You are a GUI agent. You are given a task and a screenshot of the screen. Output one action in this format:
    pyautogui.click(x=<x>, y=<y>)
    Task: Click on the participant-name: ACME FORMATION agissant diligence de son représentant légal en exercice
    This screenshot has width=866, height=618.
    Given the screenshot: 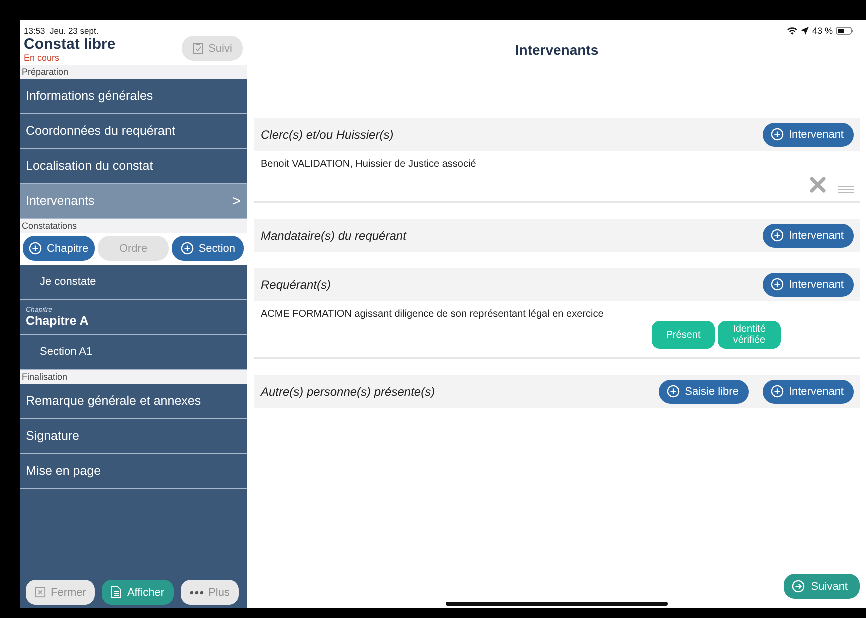 What is the action you would take?
    pyautogui.click(x=432, y=315)
    